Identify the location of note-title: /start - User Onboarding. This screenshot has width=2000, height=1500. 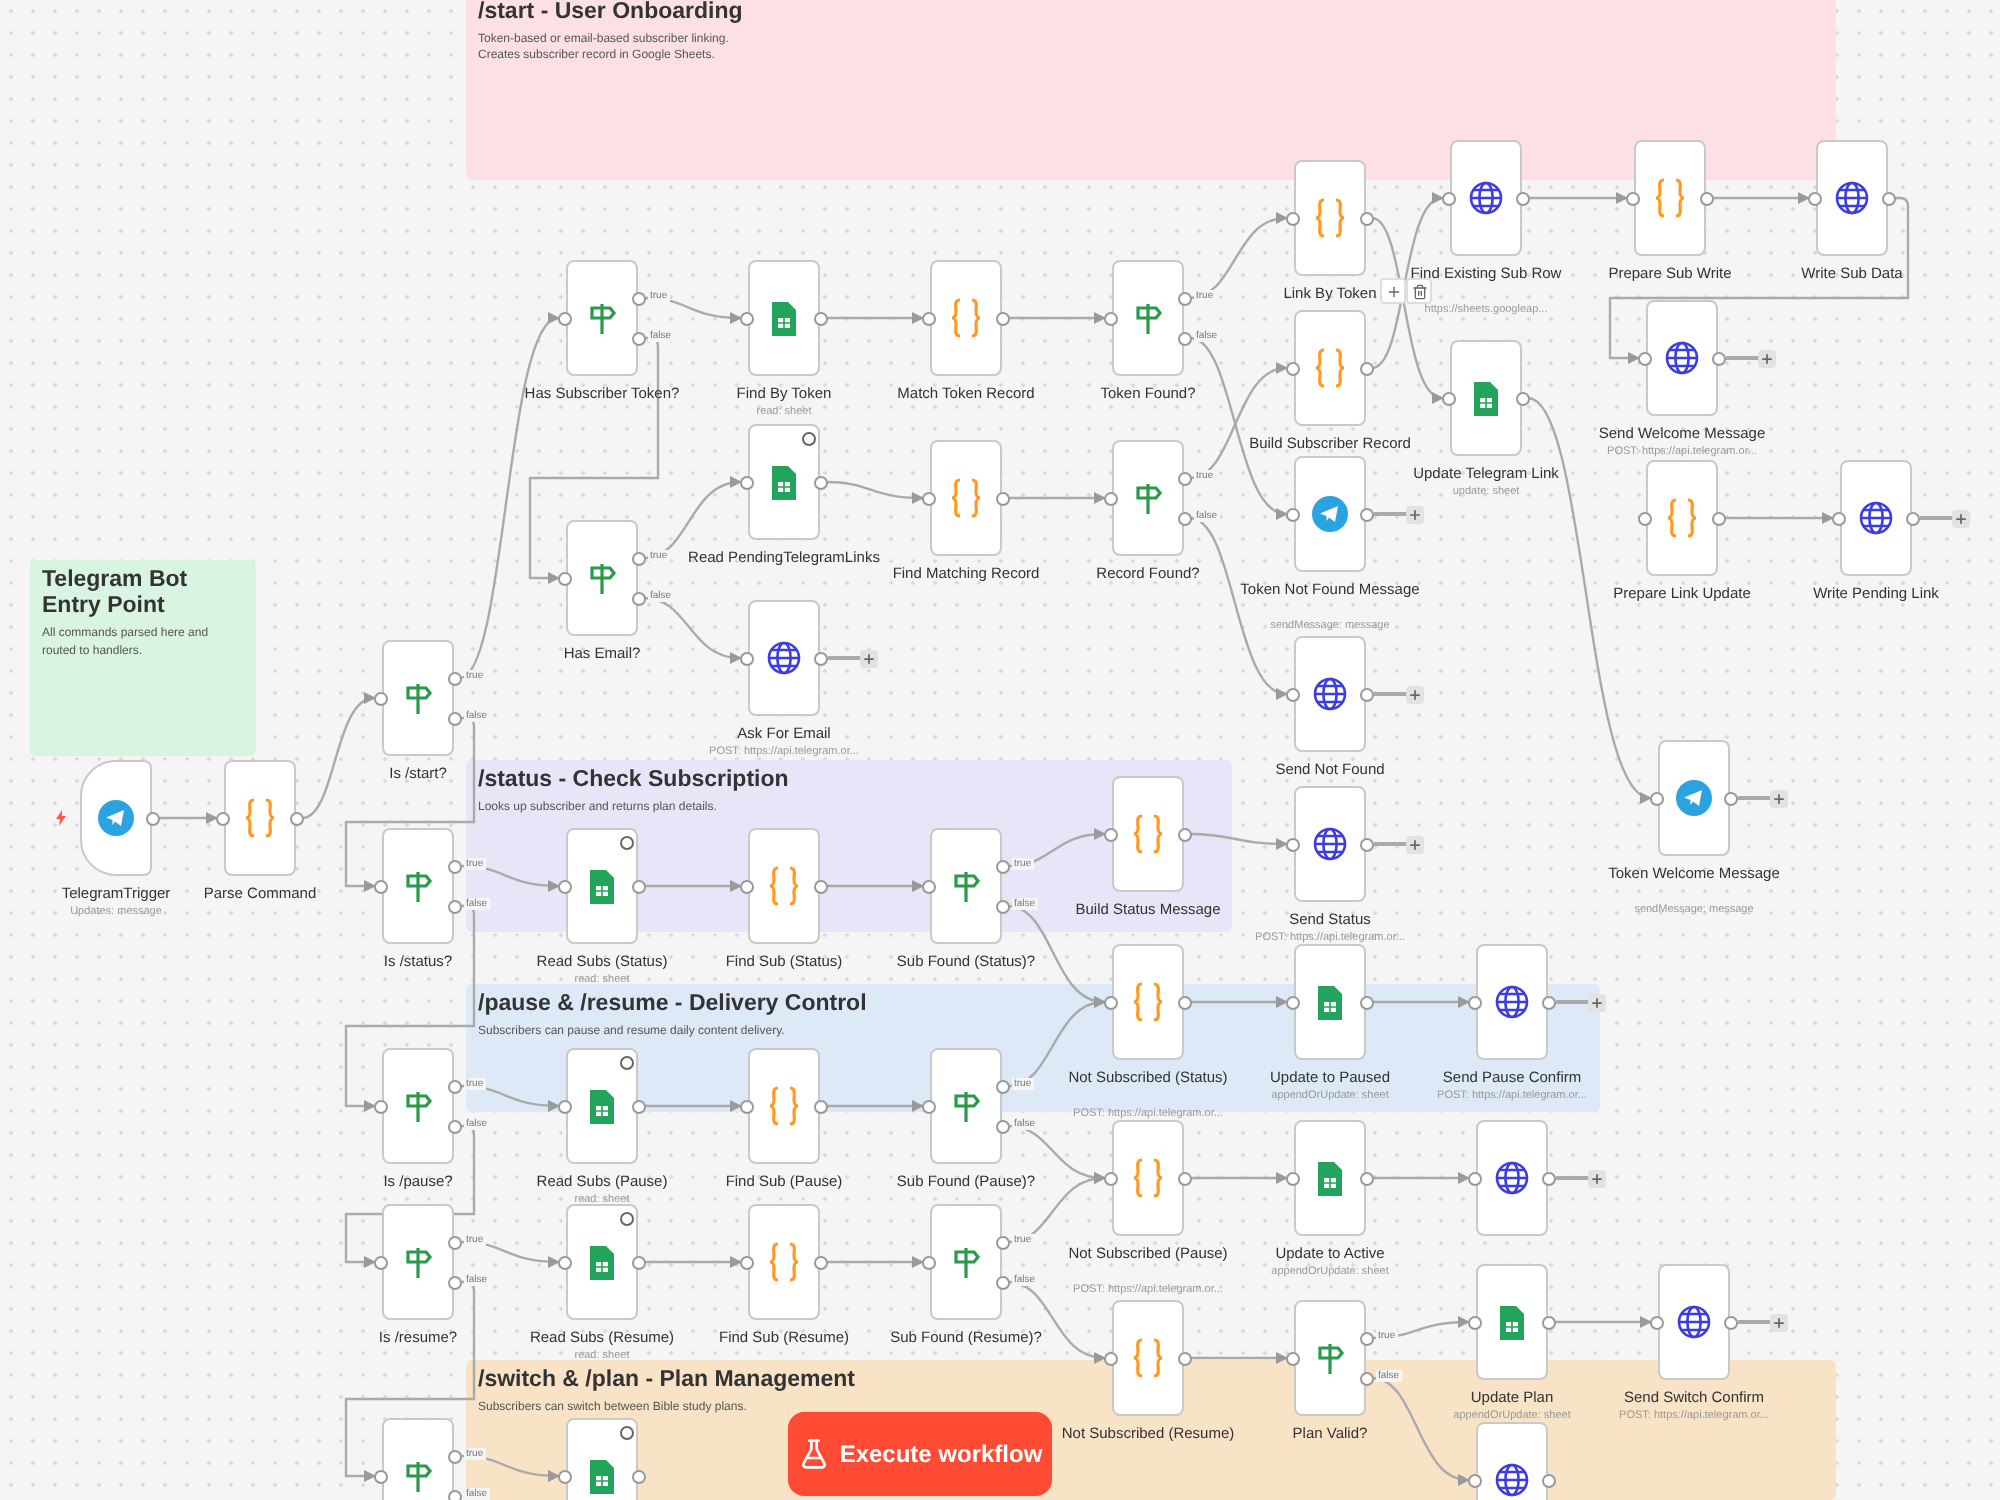
(610, 13).